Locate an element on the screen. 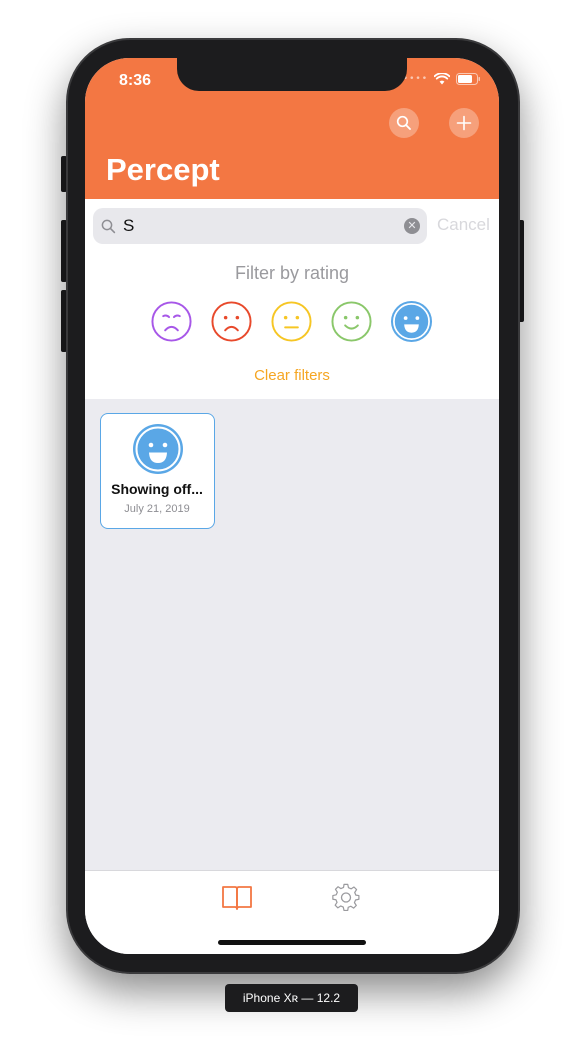 The image size is (584, 1048). status-icons: •••• is located at coordinates (442, 79).